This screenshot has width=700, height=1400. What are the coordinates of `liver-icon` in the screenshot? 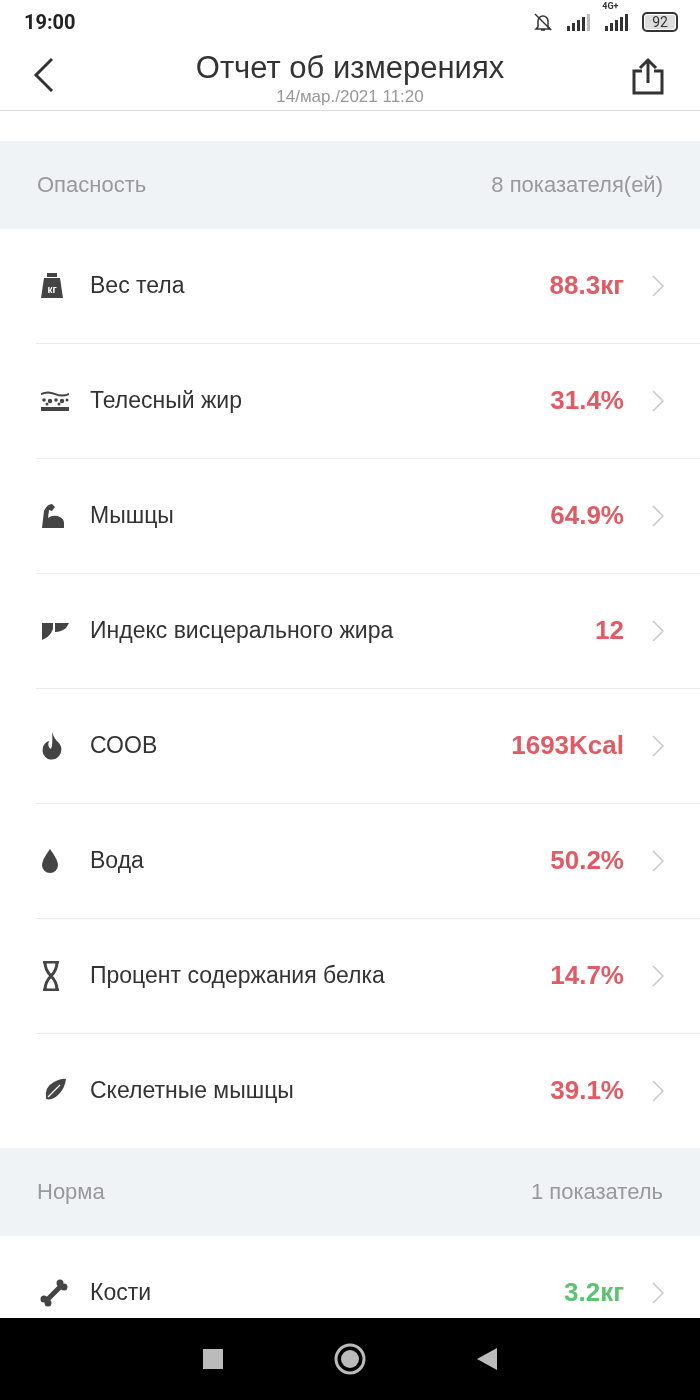 It's located at (55, 630).